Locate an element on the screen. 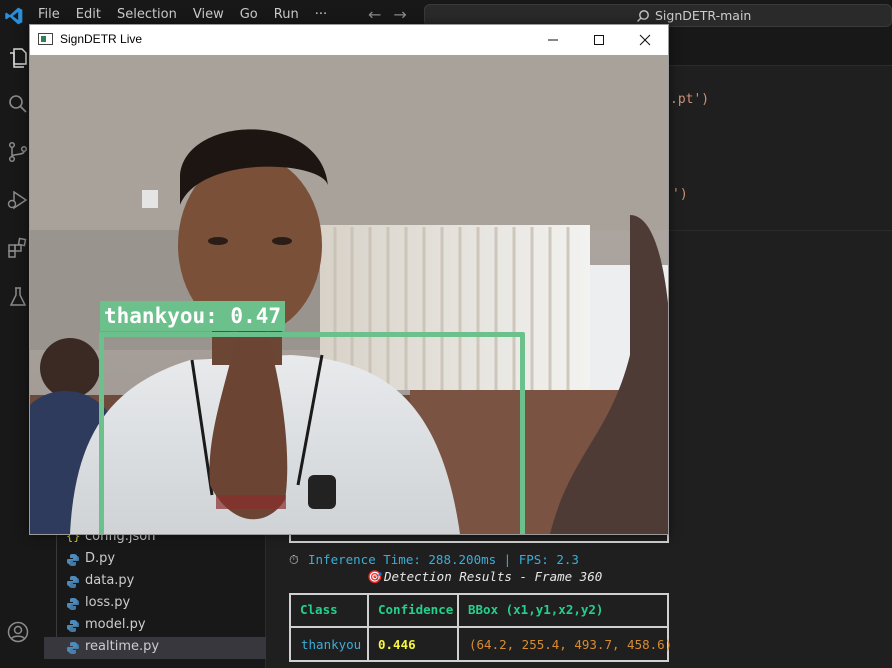 The height and width of the screenshot is (668, 892). inference-line: Inference Time: 288.200ms | FPS: 2.3 is located at coordinates (443, 559).